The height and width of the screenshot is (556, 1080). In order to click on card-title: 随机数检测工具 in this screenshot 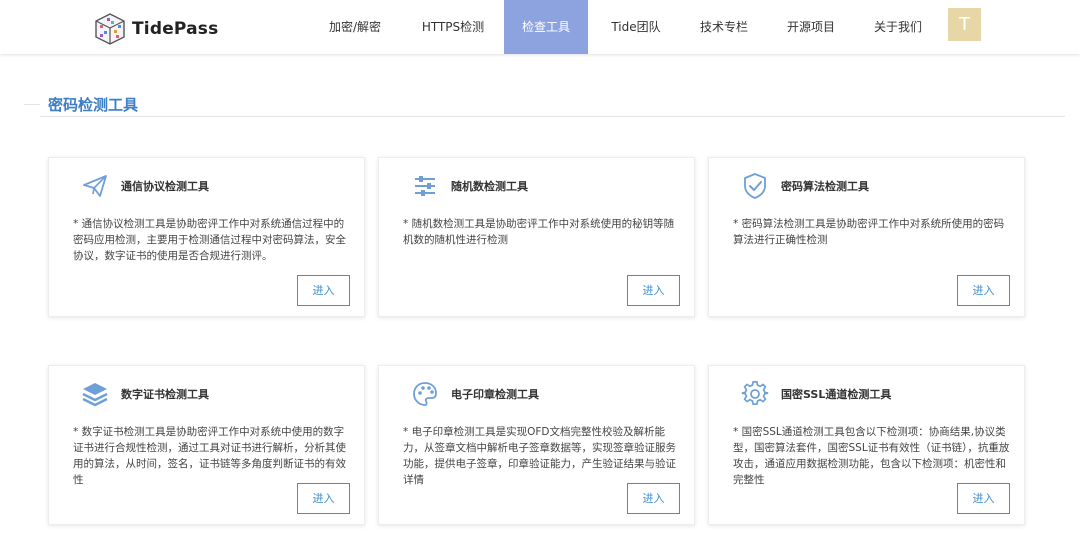, I will do `click(489, 186)`.